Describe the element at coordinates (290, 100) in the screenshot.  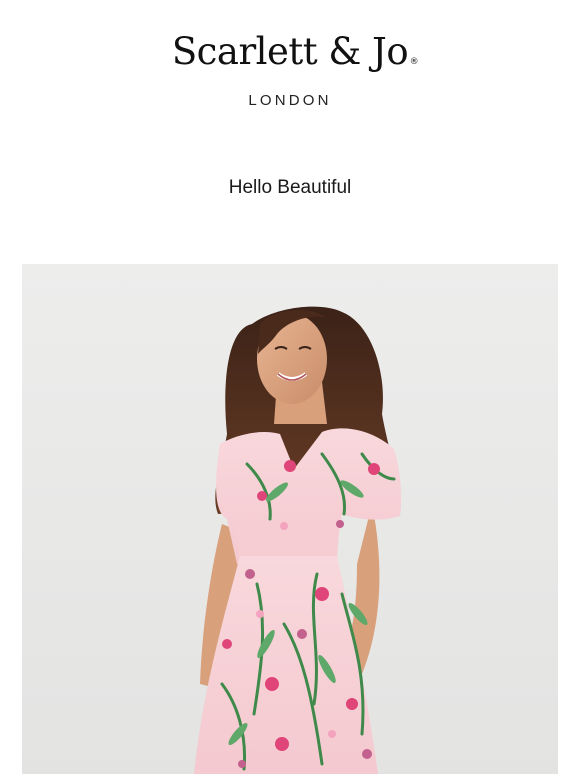
I see `brand-location: LONDON` at that location.